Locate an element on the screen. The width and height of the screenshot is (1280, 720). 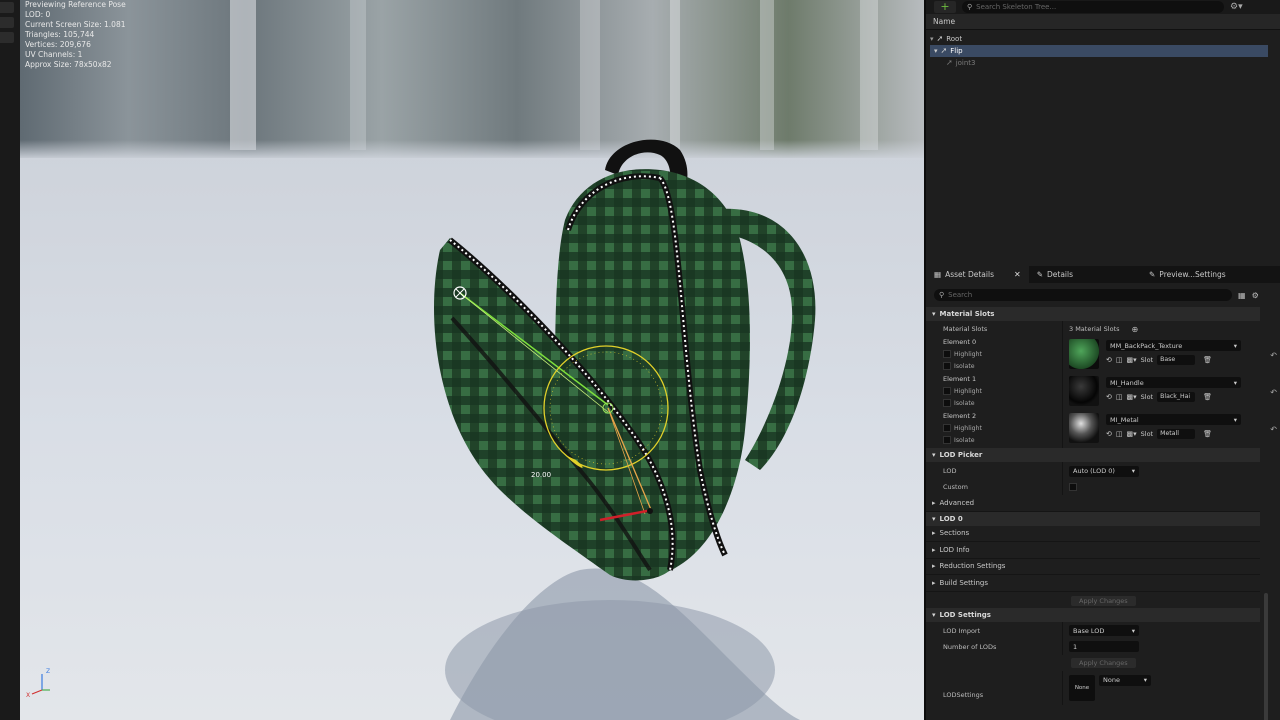
property-label: Custom is located at coordinates (955, 487).